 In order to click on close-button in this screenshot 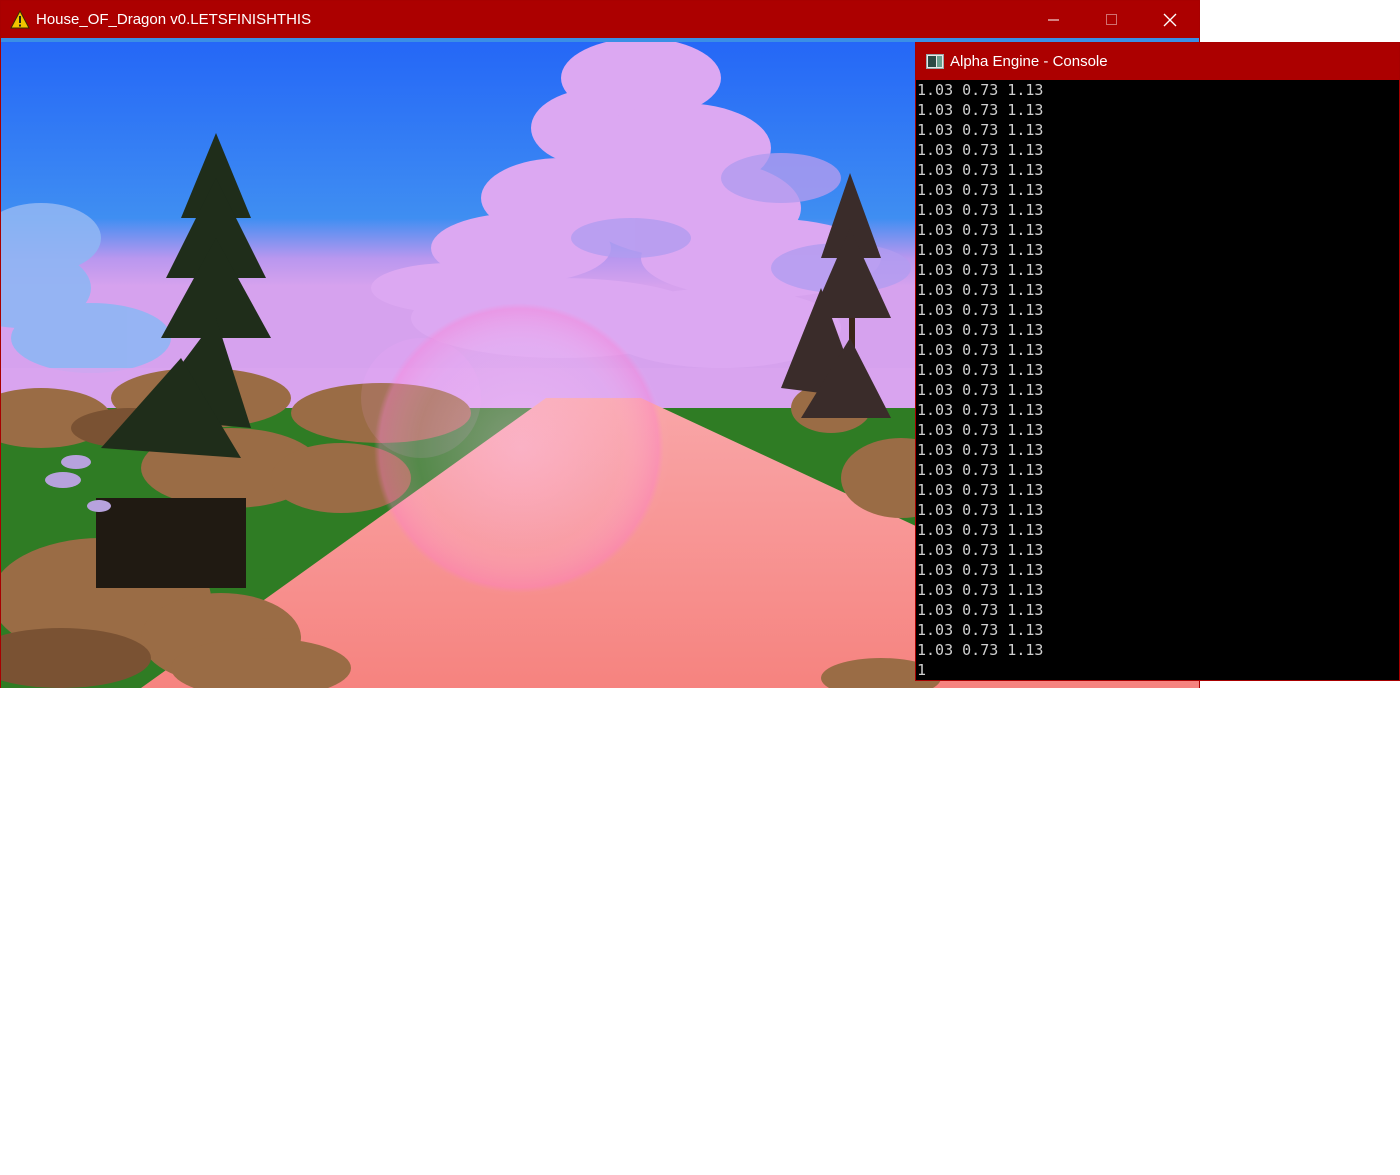, I will do `click(1170, 19)`.